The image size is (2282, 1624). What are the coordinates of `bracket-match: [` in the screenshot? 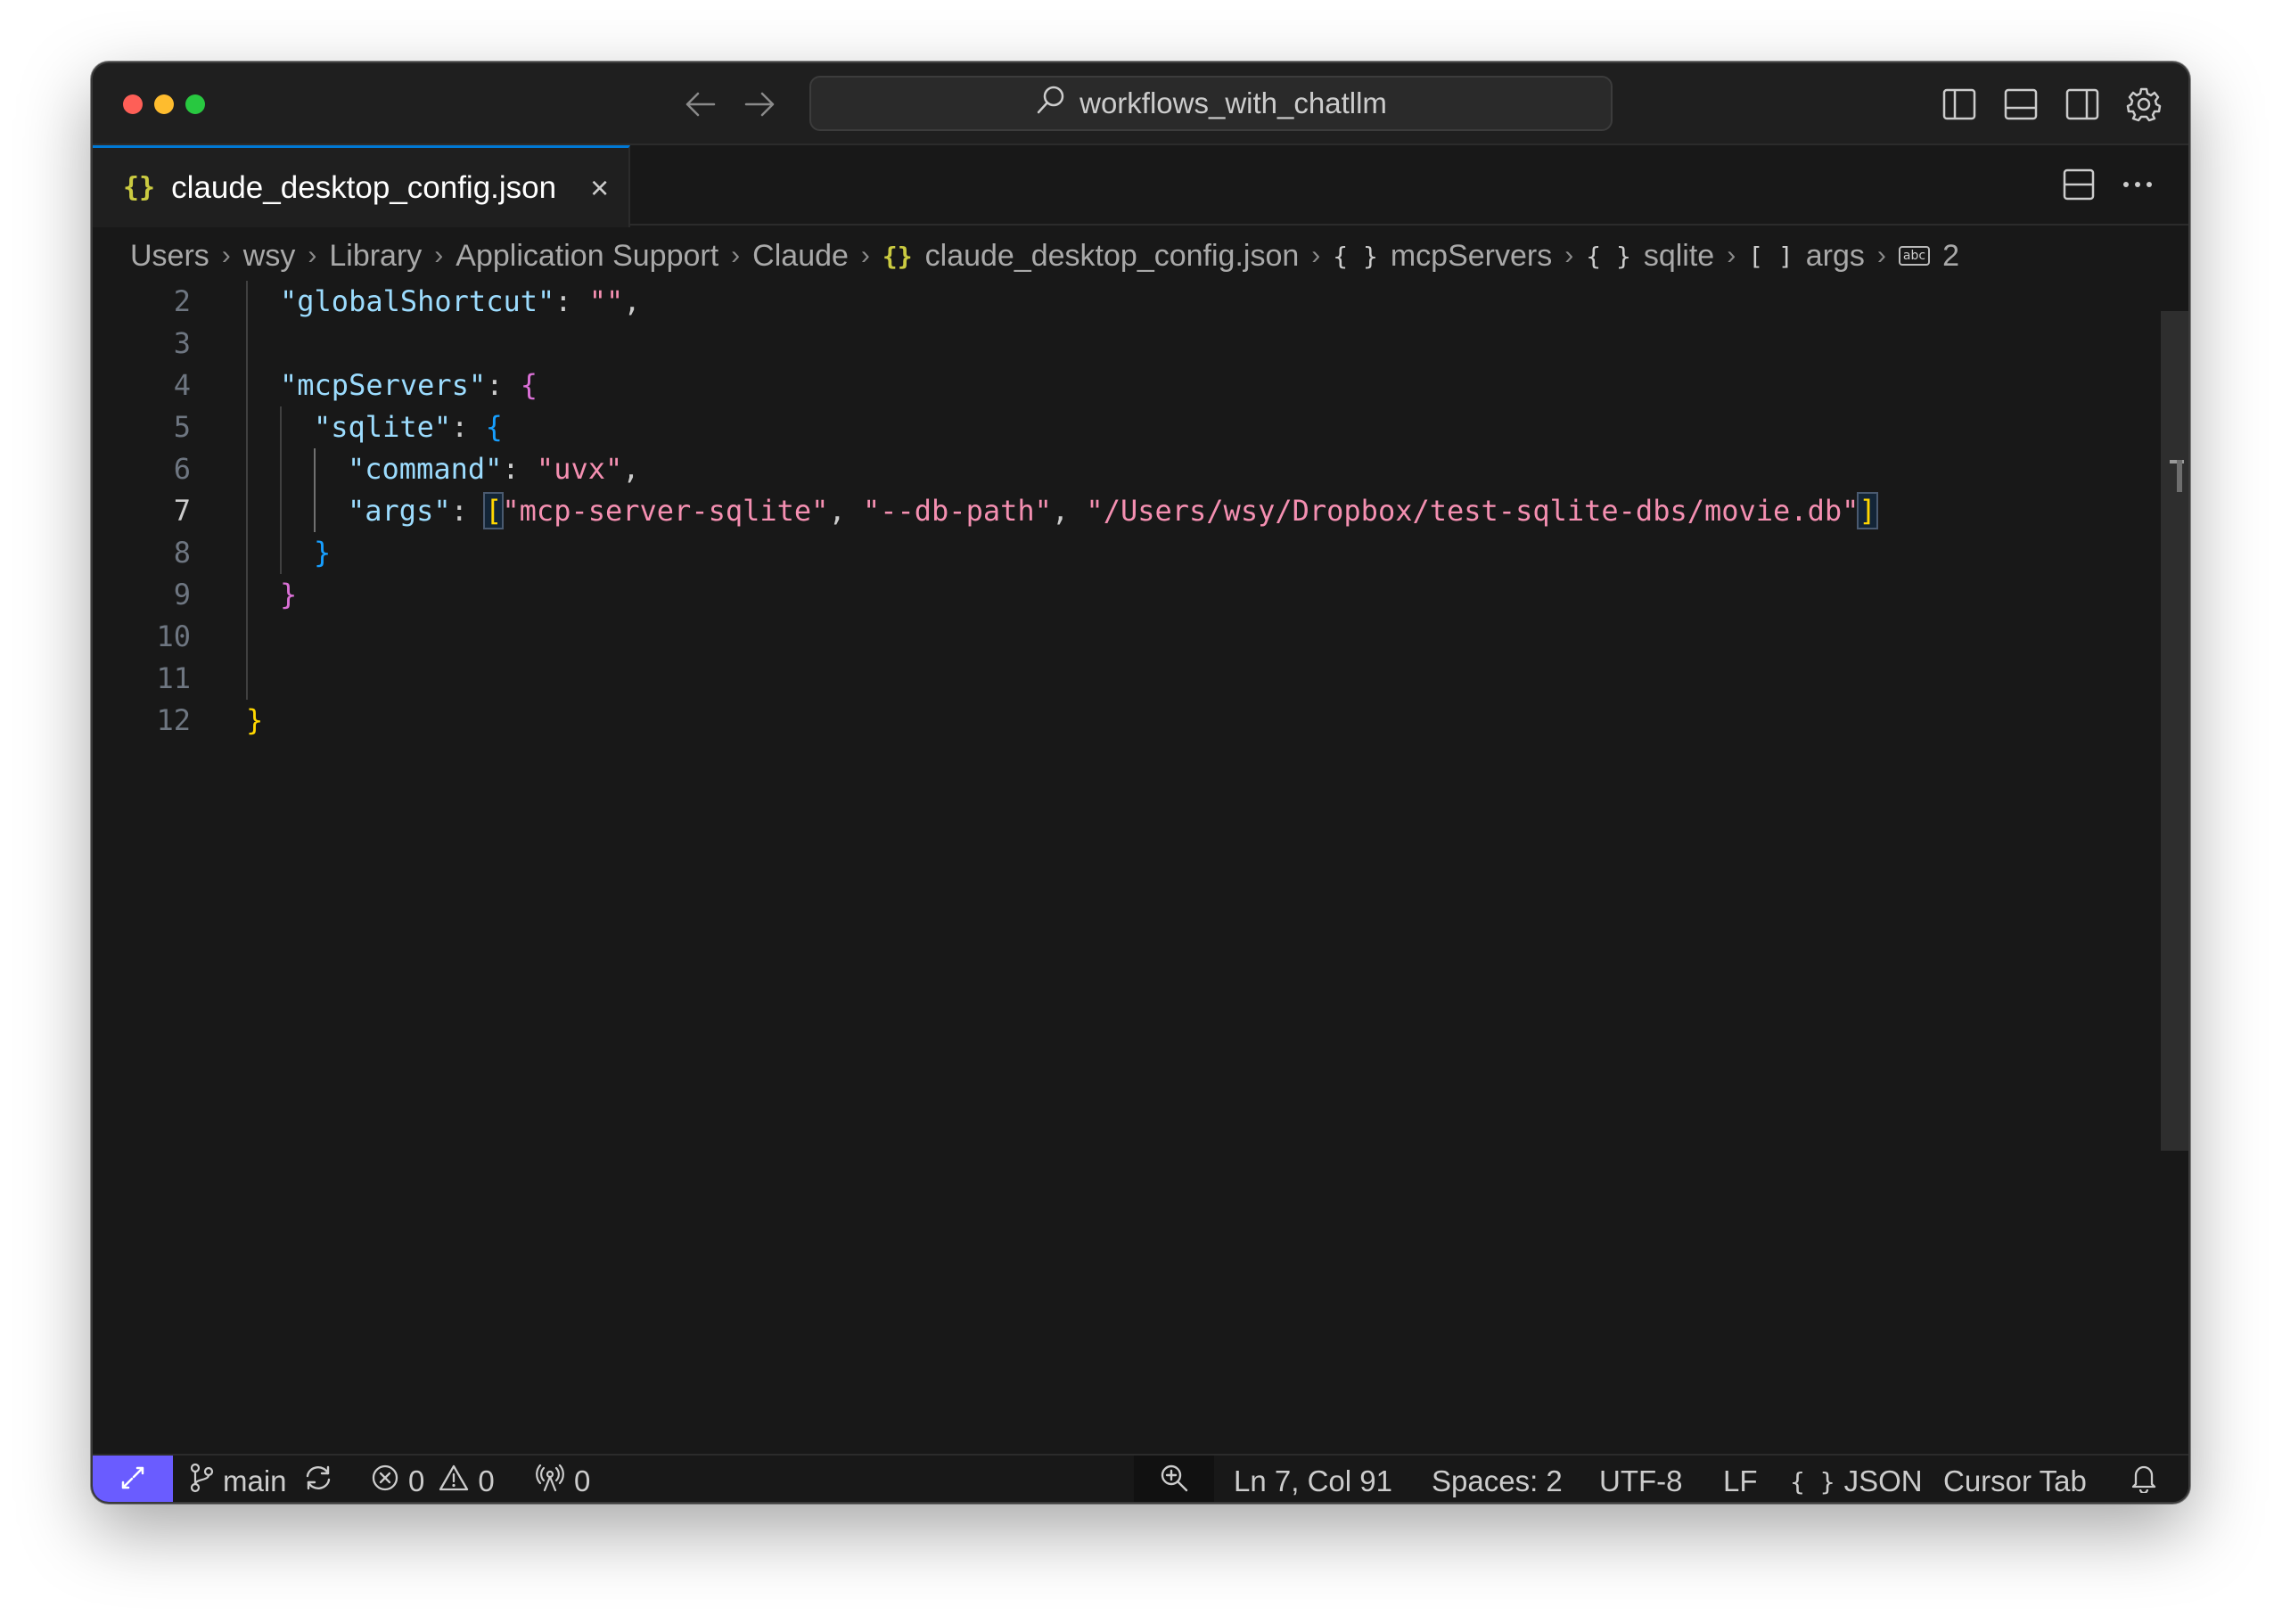 It's located at (494, 510).